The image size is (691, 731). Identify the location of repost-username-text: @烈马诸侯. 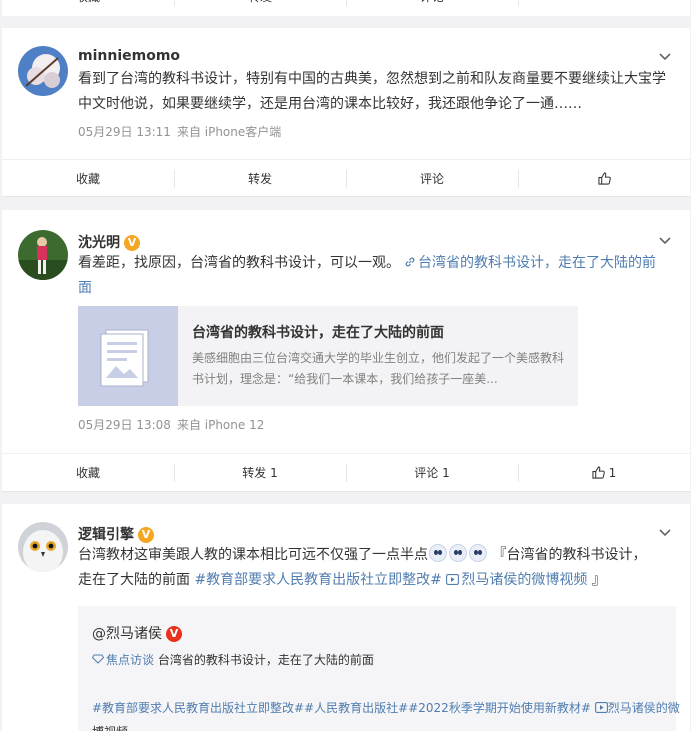
(127, 634).